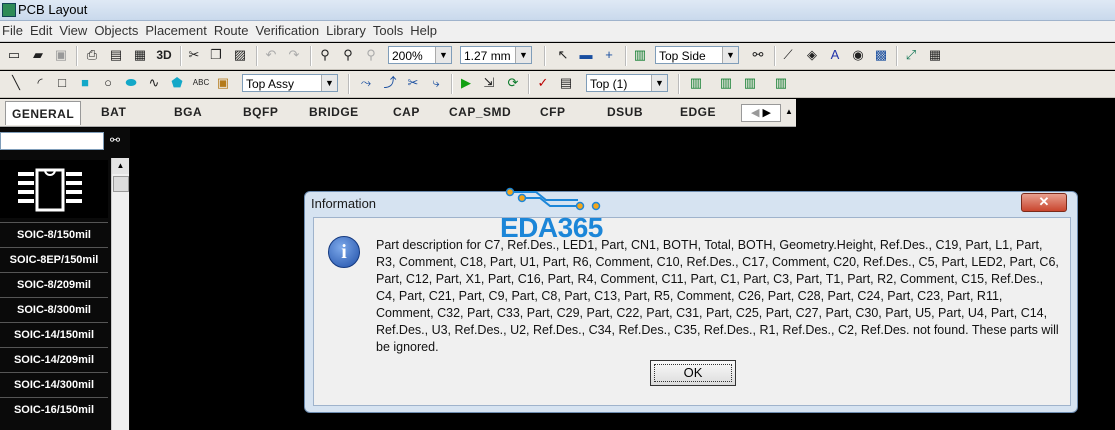 This screenshot has height=430, width=1115. I want to click on assy-layer-select: Top Assy ▼, so click(290, 83).